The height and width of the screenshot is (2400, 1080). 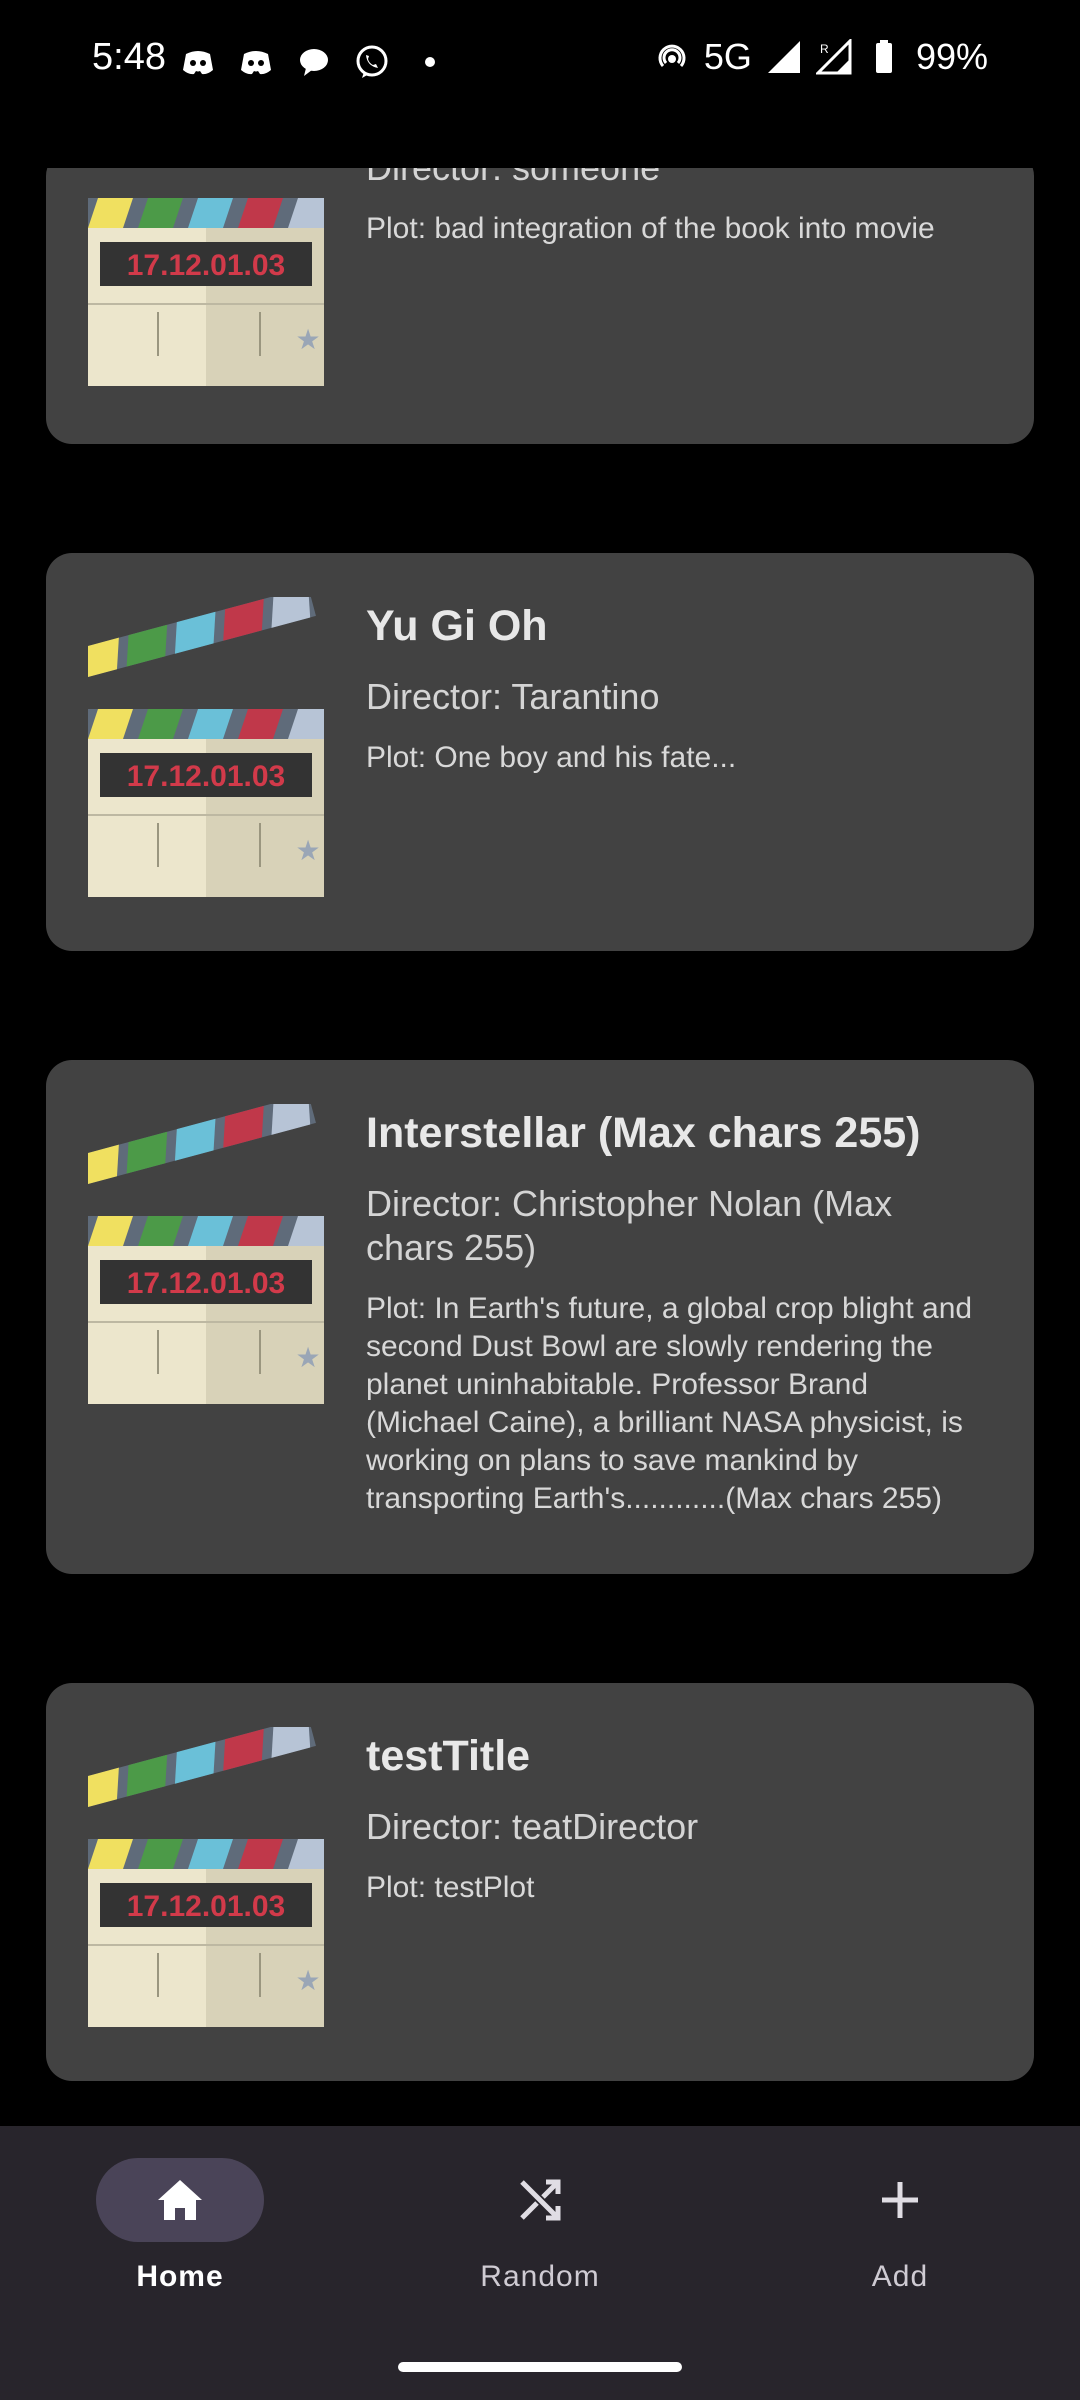 What do you see at coordinates (457, 626) in the screenshot?
I see `movie-title: Yu Gi Oh` at bounding box center [457, 626].